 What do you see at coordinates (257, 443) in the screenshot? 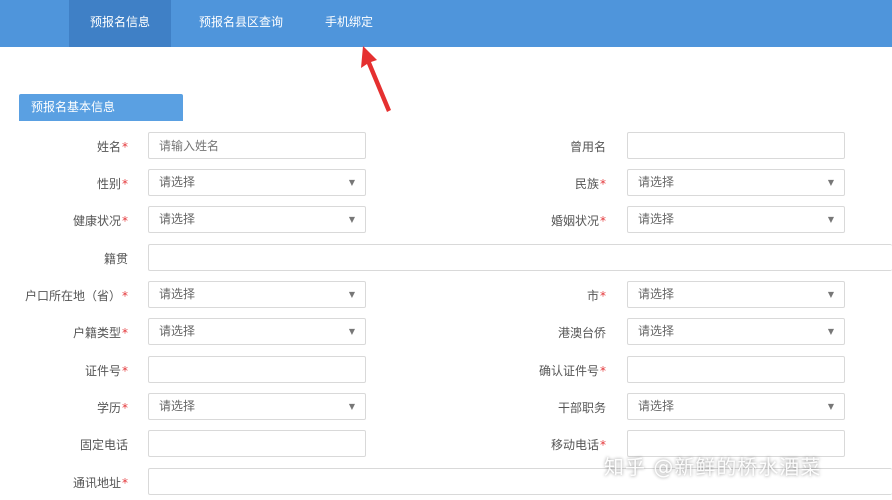
I see `phone-input` at bounding box center [257, 443].